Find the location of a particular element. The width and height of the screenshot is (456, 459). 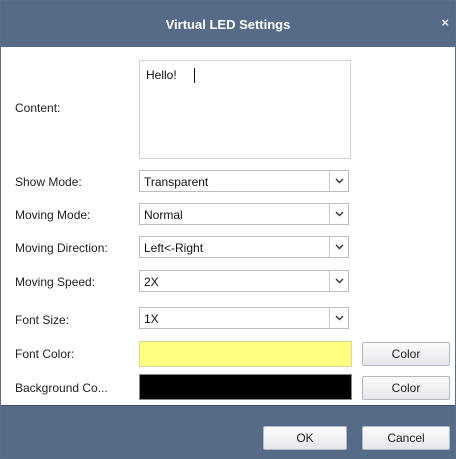

close-icon: × is located at coordinates (445, 22).